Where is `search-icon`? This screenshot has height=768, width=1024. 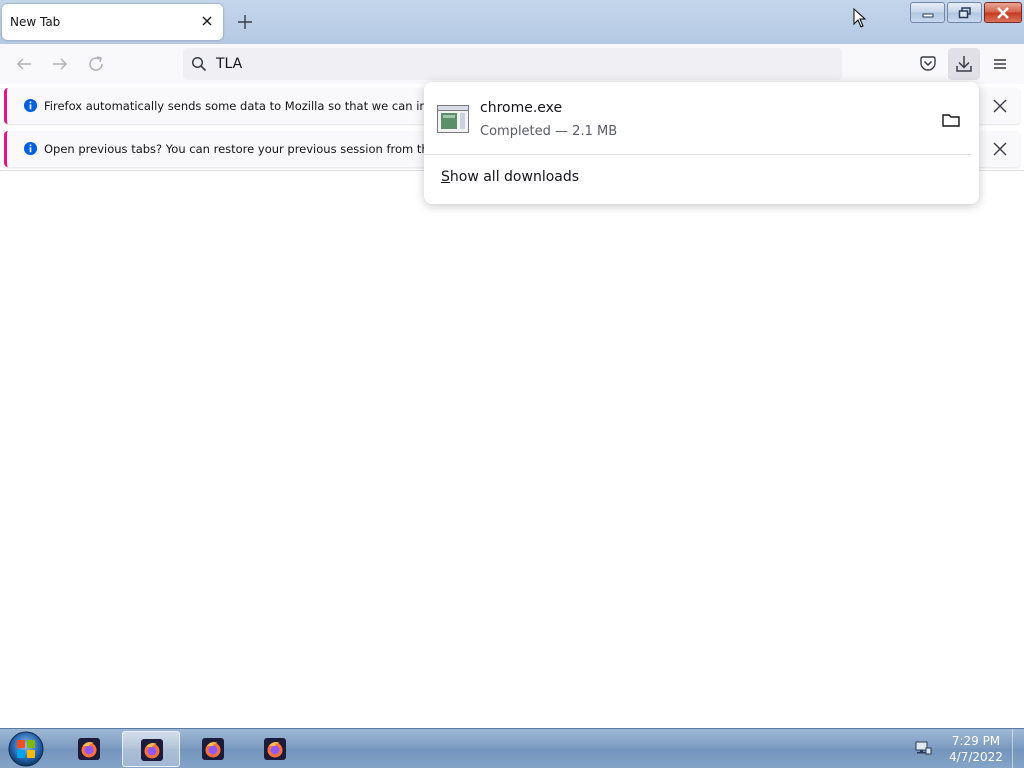
search-icon is located at coordinates (199, 64).